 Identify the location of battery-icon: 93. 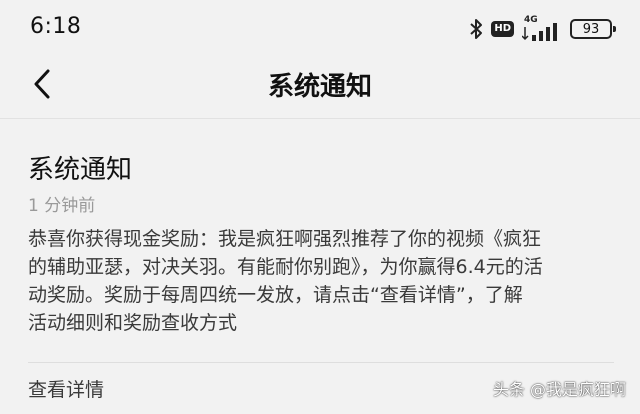
(593, 29).